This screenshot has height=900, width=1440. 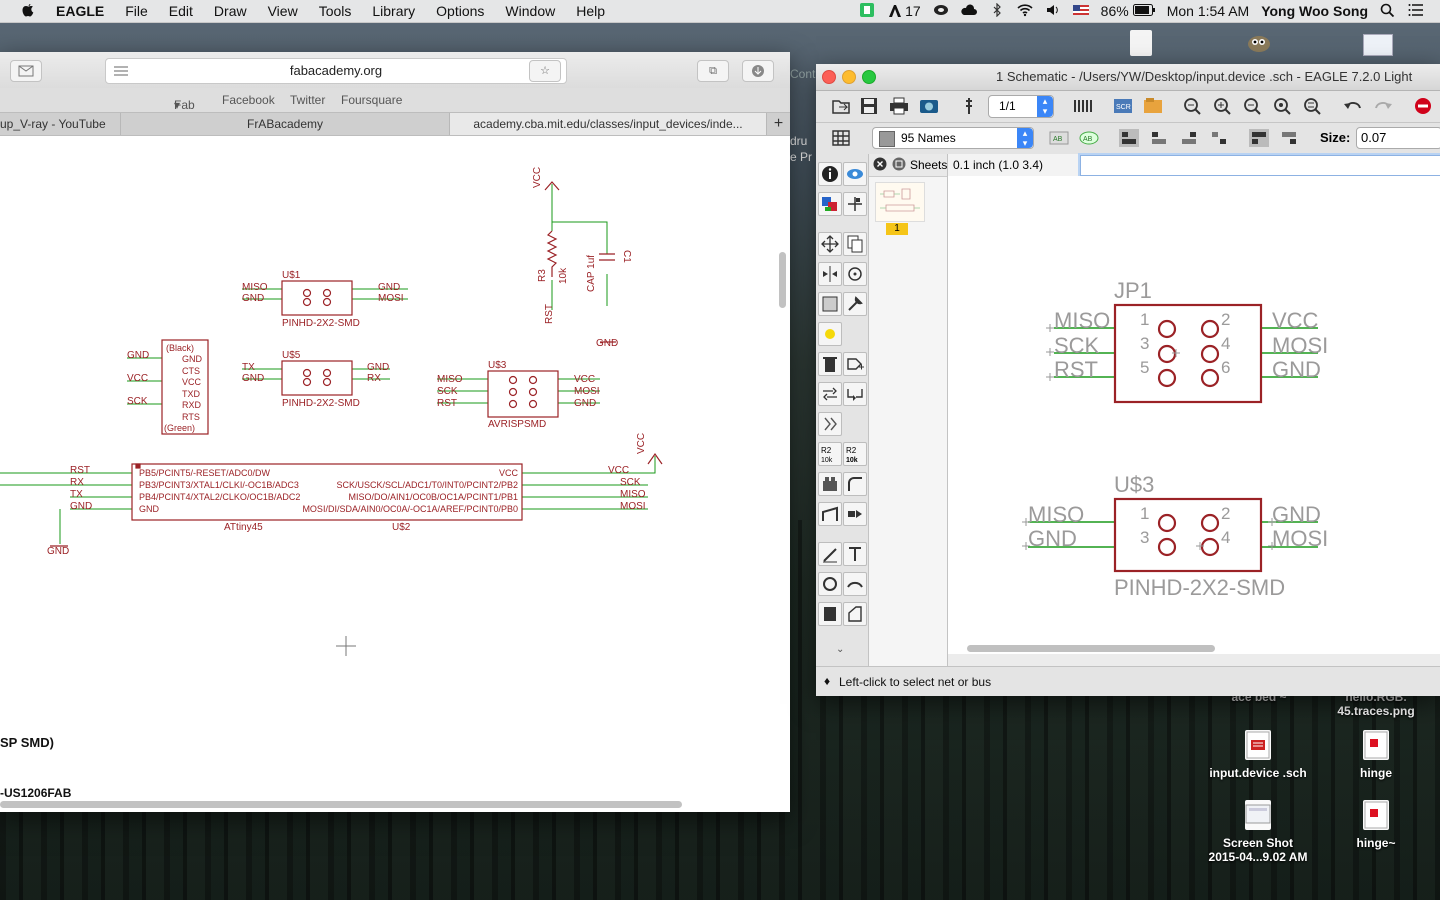 I want to click on command-line-input, so click(x=1260, y=165).